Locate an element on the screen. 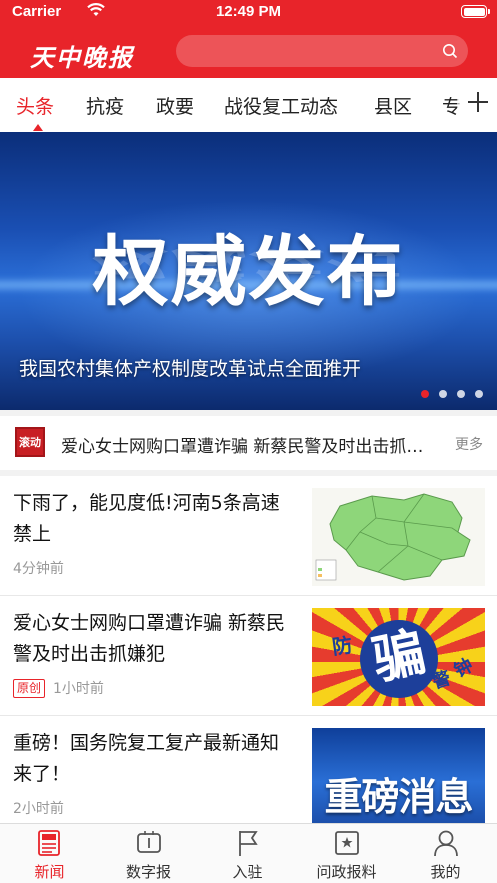 The image size is (497, 883). banner-caption: 我国农村集体产权制度改革试点全面推开 is located at coordinates (190, 369).